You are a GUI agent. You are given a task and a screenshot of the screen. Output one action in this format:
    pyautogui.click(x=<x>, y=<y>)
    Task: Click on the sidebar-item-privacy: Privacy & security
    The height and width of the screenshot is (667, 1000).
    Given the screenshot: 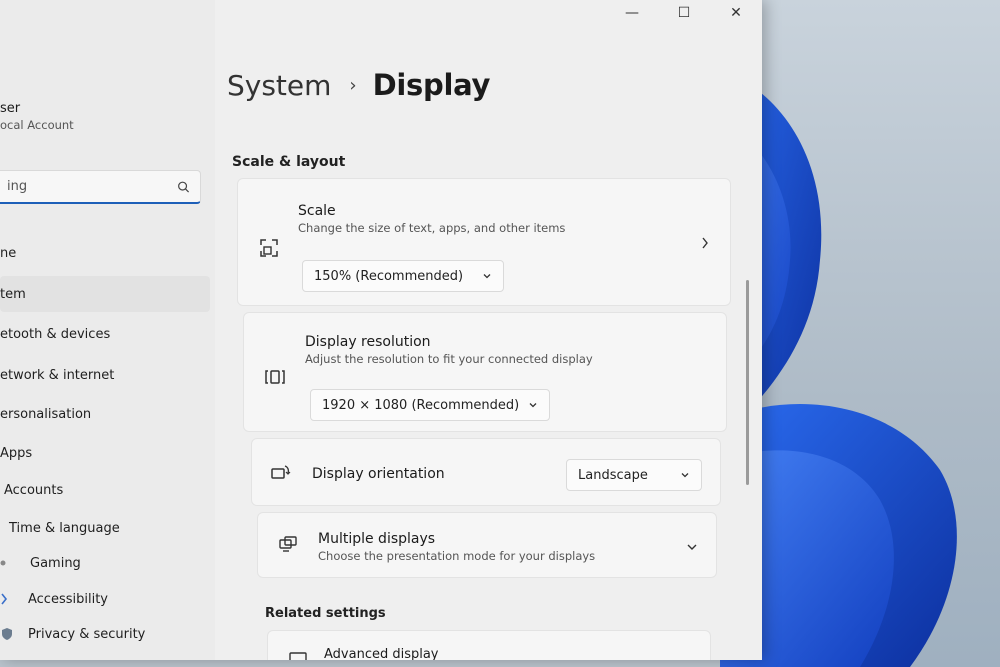 What is the action you would take?
    pyautogui.click(x=105, y=634)
    